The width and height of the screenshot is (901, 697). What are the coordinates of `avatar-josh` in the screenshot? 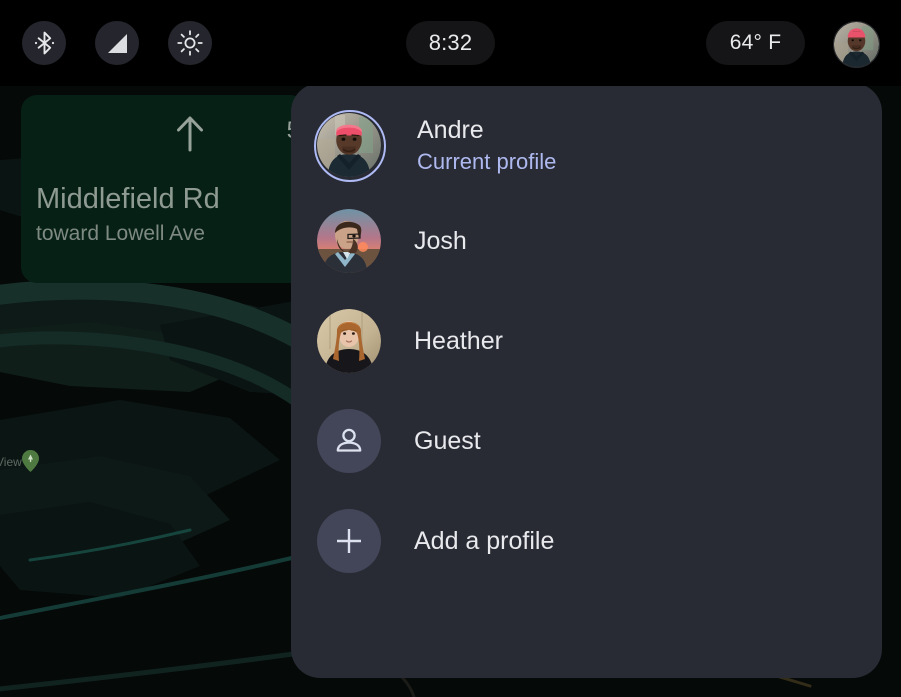 It's located at (349, 241).